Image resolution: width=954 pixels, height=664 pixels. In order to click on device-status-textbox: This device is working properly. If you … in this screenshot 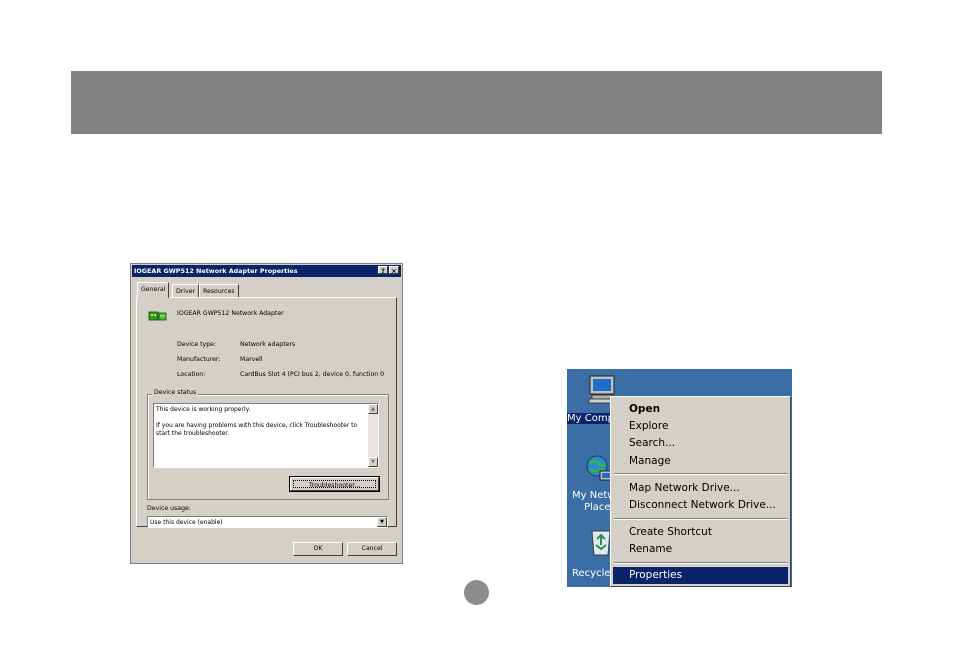, I will do `click(266, 435)`.